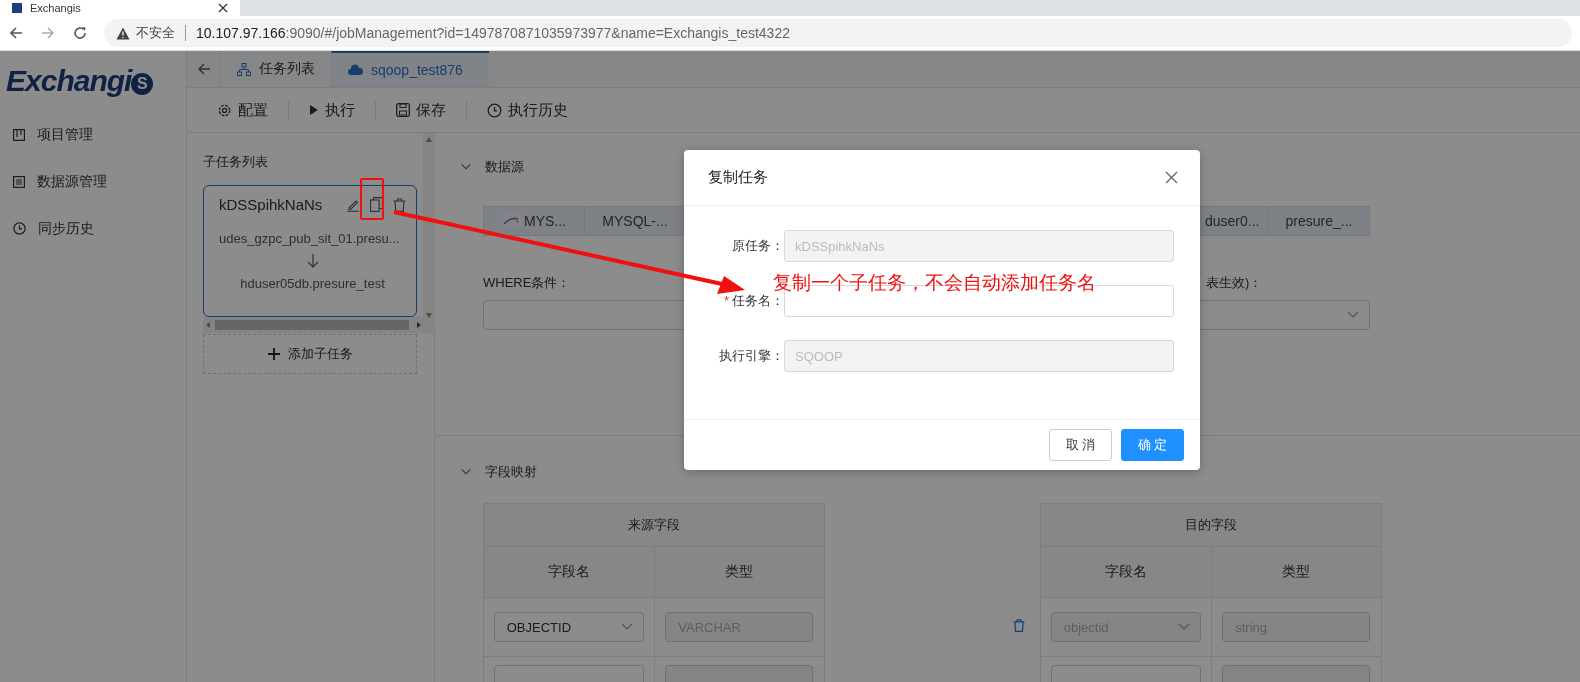 The width and height of the screenshot is (1580, 682). Describe the element at coordinates (751, 356) in the screenshot. I see `field-label: 执行引擎：` at that location.